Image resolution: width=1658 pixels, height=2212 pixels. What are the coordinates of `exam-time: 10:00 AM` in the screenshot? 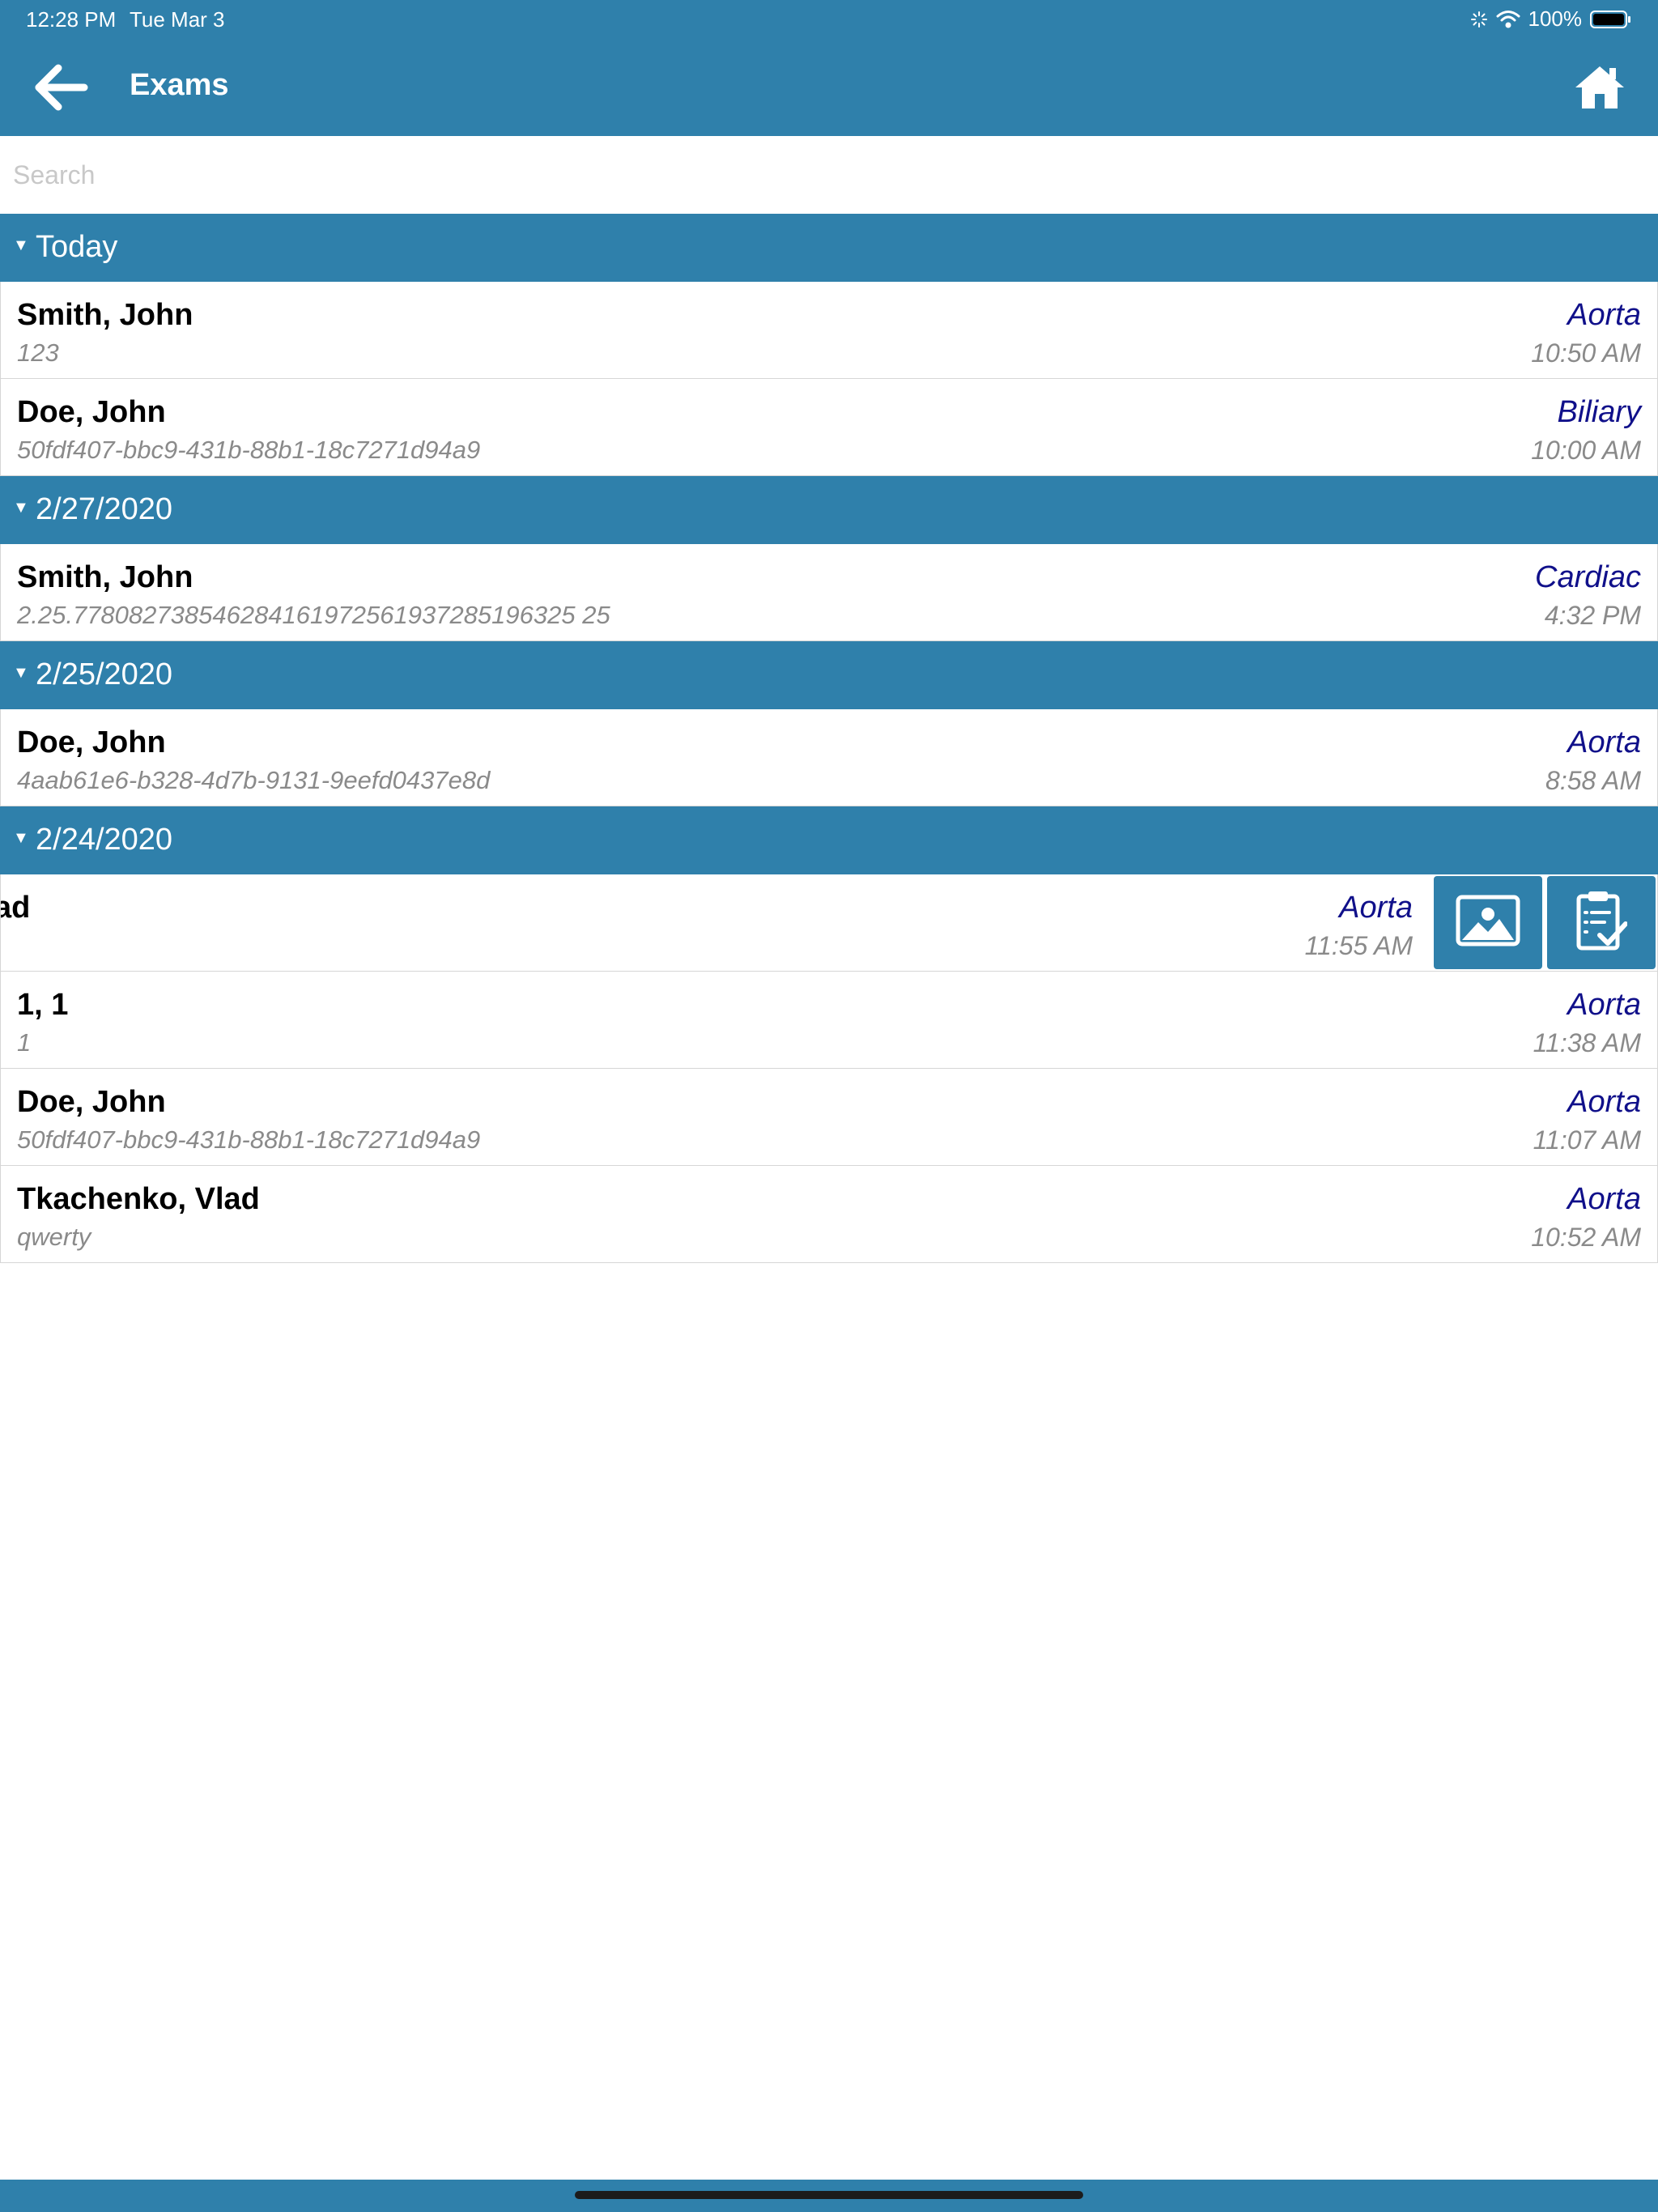 It's located at (1586, 451).